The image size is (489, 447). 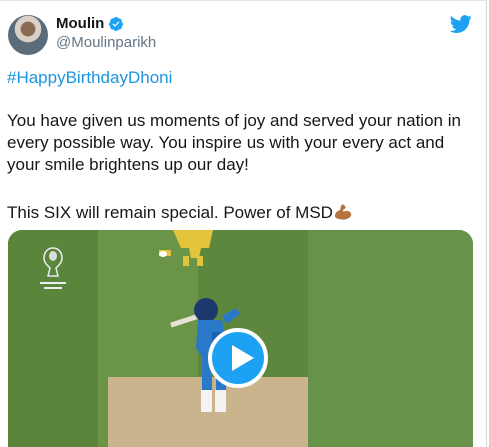 I want to click on hashtag-link: #HappyBirthdayDhoni, so click(x=89, y=78).